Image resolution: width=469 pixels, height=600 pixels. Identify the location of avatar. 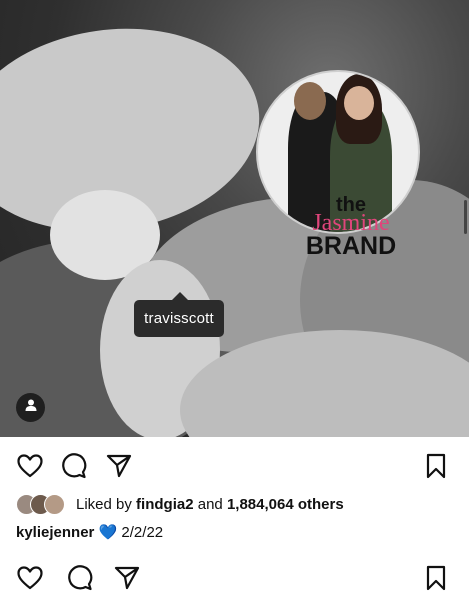
(54, 504).